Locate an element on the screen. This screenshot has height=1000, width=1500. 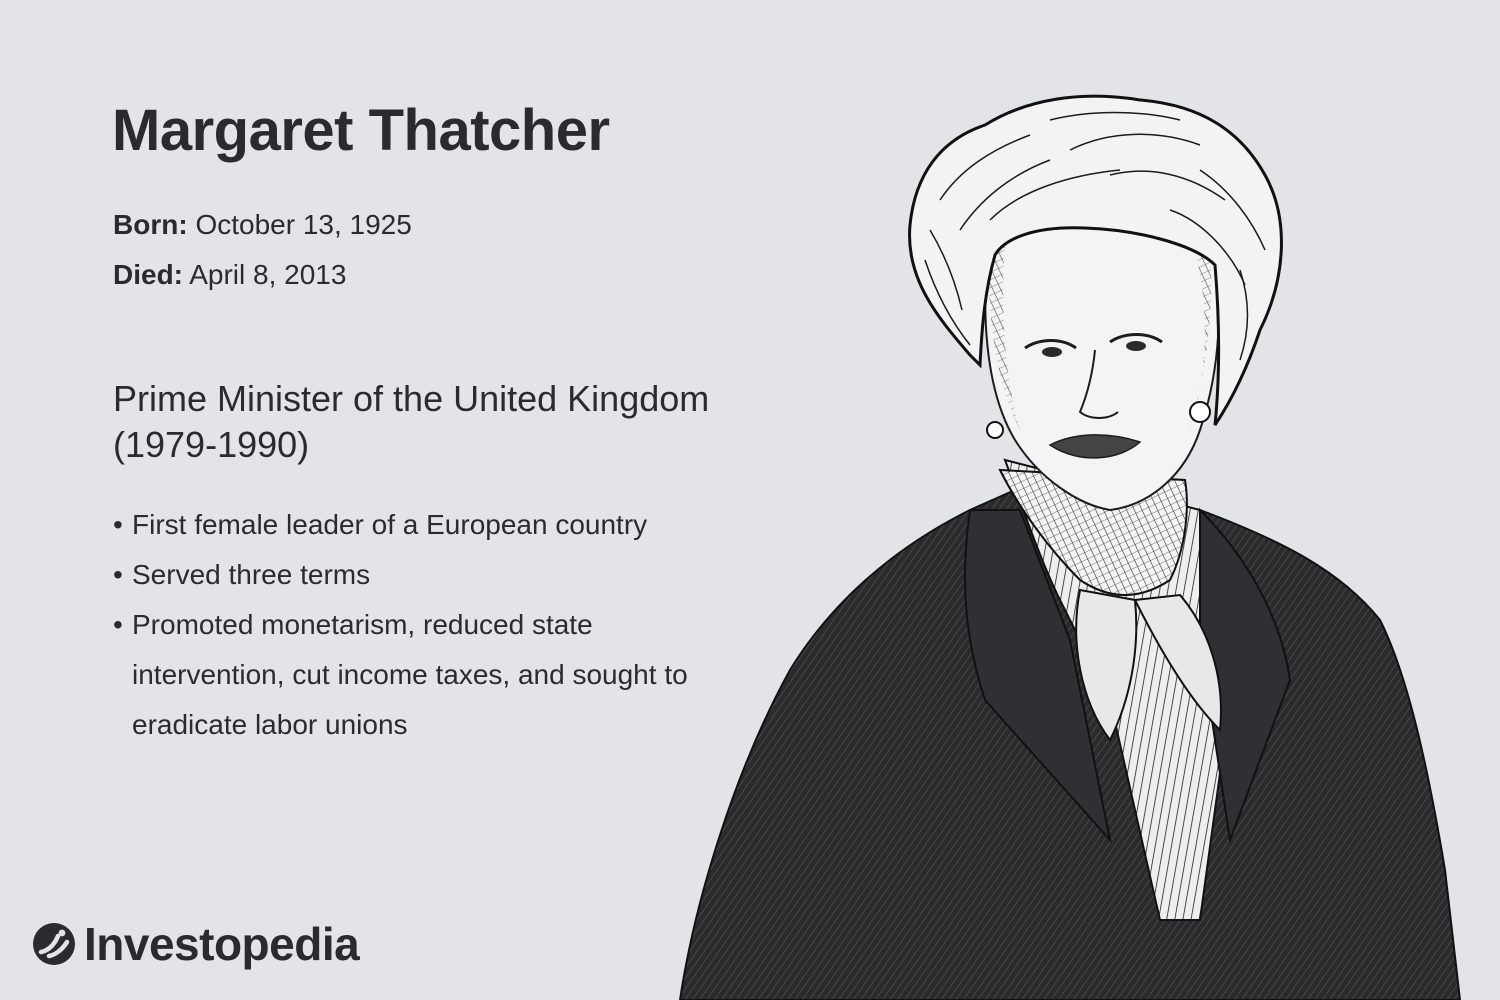
died-value: April 8, 2013 is located at coordinates (268, 274).